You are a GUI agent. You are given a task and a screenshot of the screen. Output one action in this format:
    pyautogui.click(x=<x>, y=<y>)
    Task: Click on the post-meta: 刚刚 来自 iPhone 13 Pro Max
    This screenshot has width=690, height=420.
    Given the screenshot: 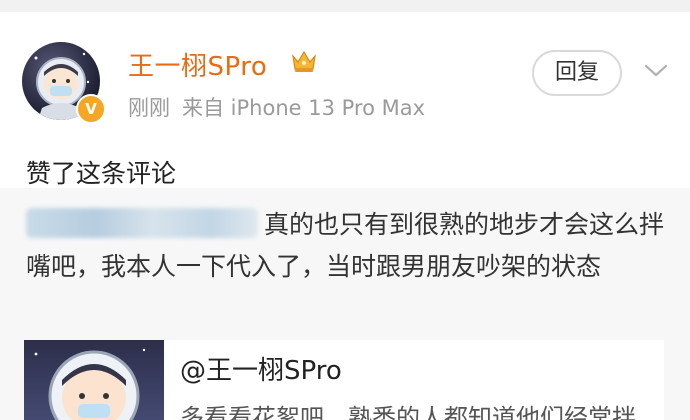 What is the action you would take?
    pyautogui.click(x=276, y=107)
    